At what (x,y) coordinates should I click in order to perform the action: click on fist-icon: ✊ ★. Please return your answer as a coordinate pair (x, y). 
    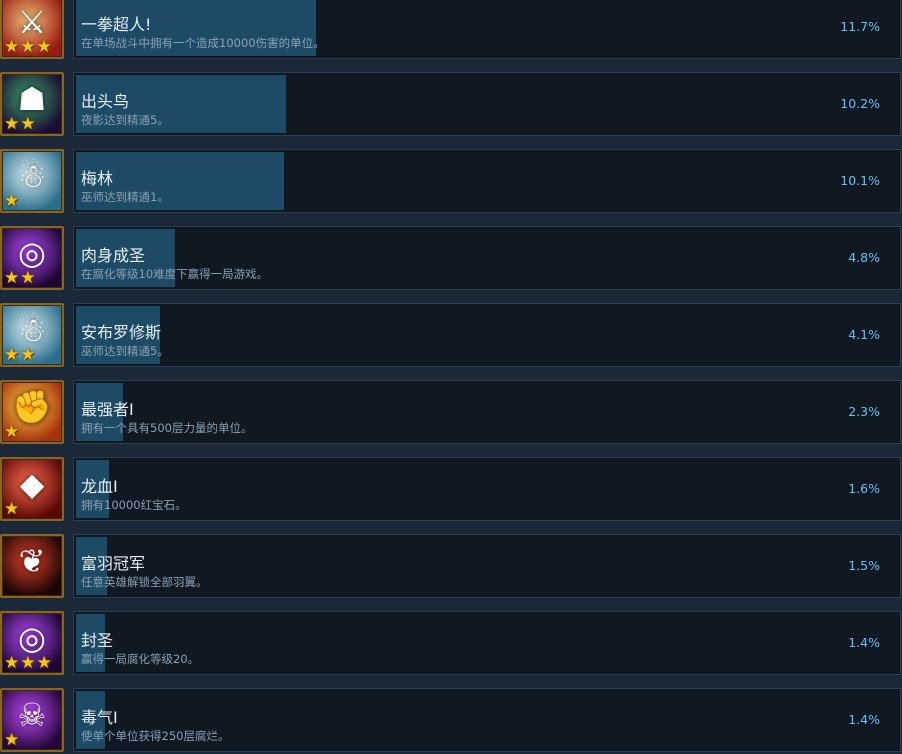
    Looking at the image, I should click on (32, 412).